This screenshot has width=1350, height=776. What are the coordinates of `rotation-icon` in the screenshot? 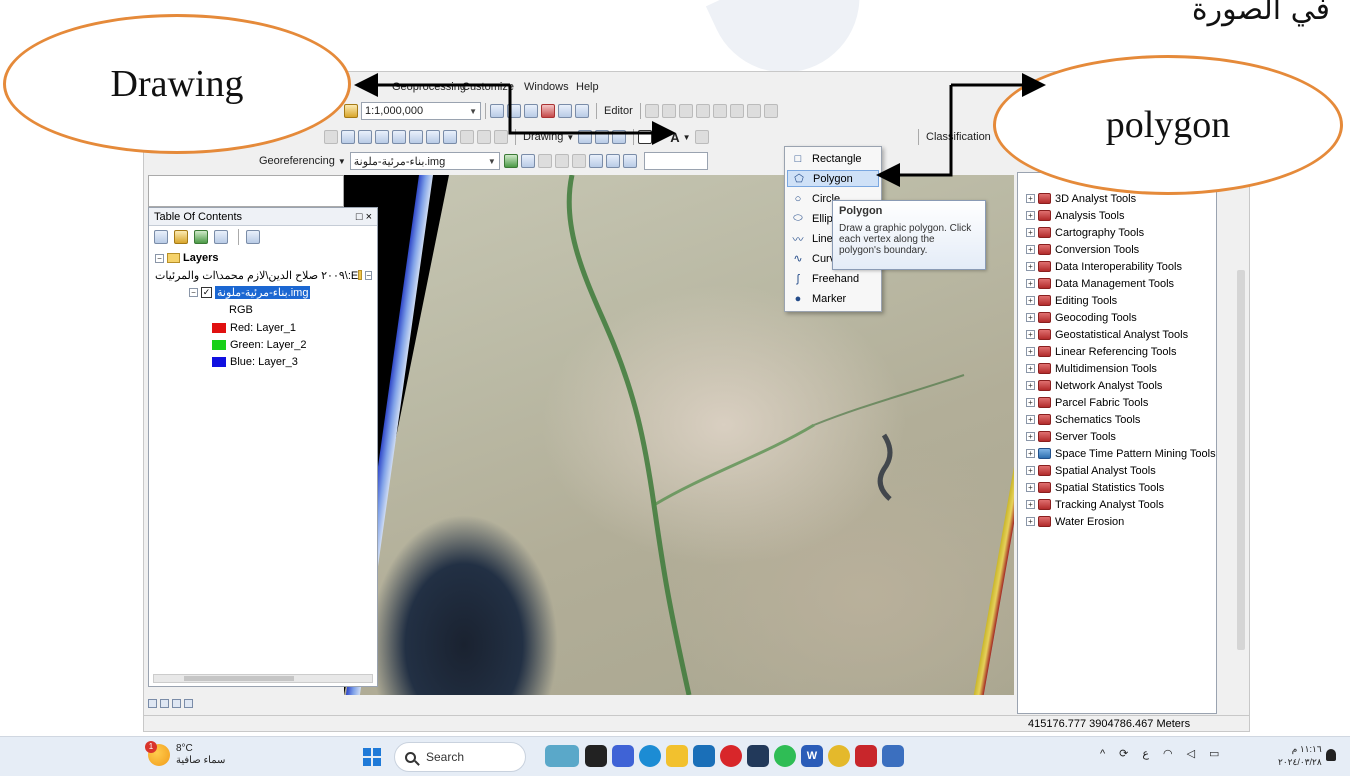 It's located at (629, 161).